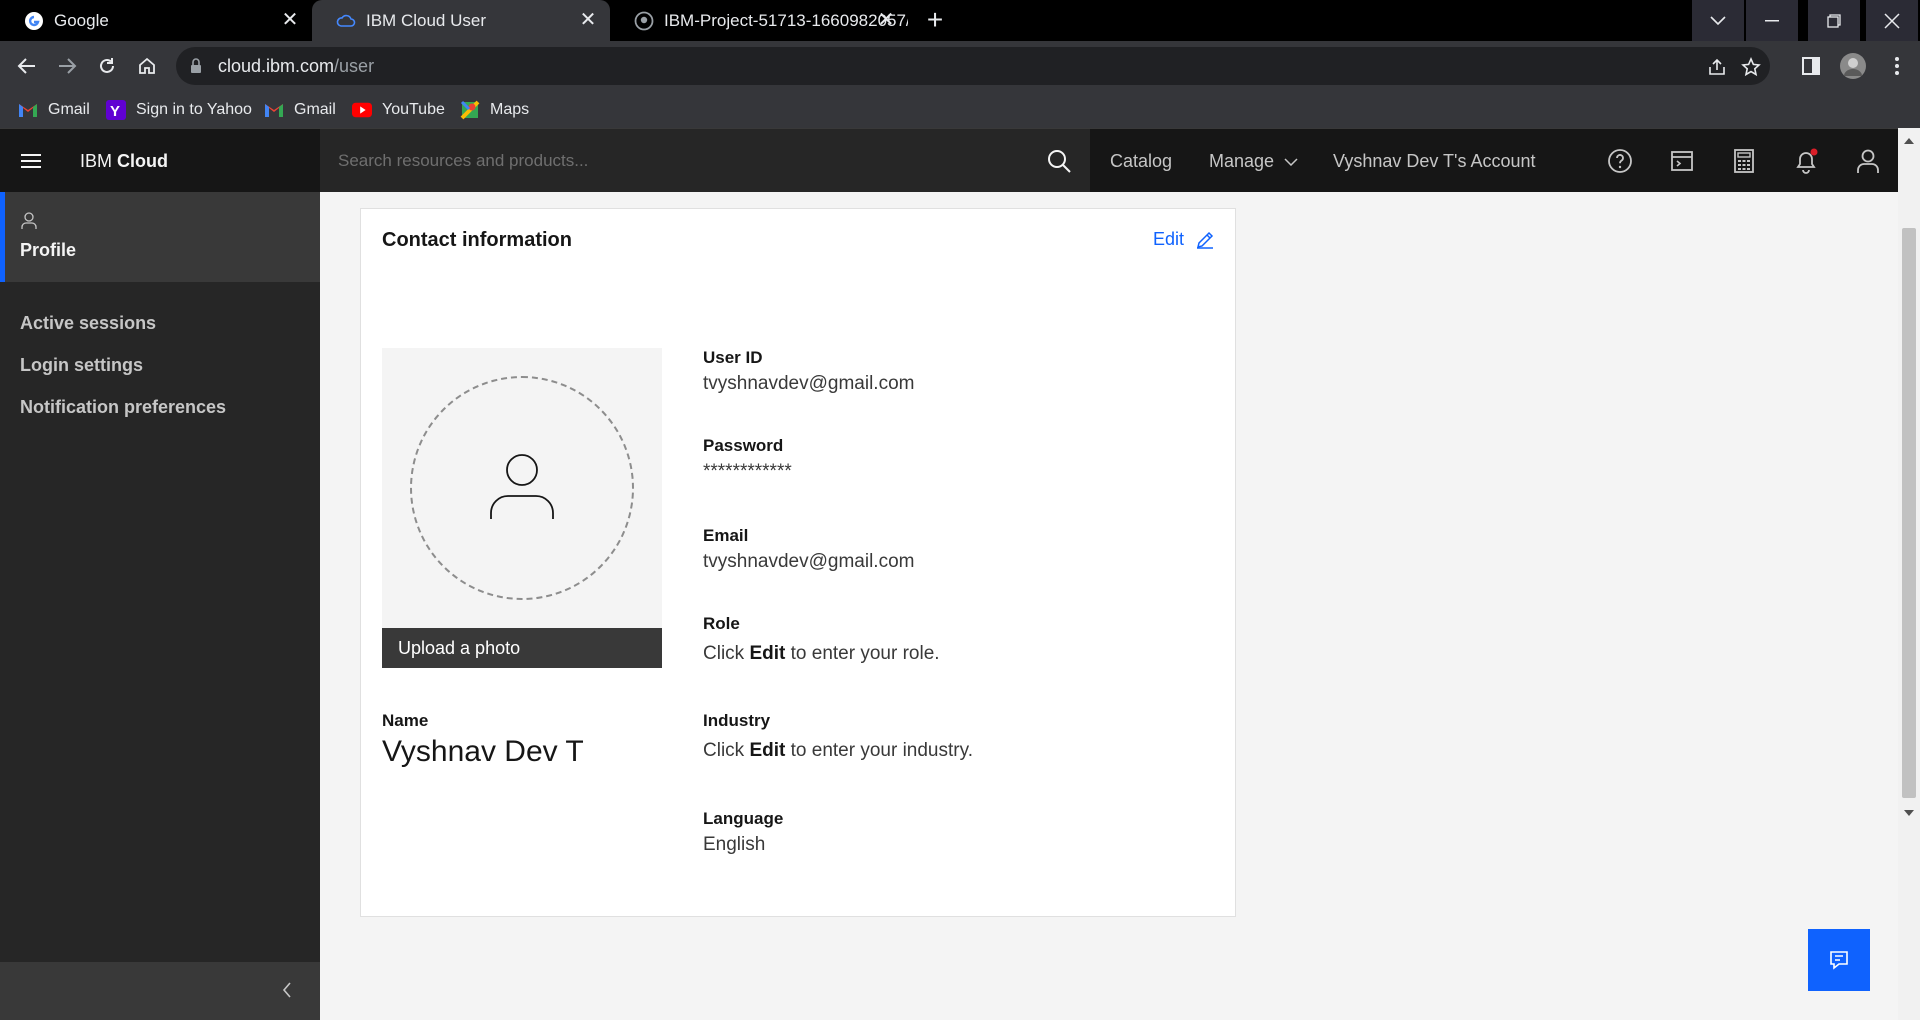 Image resolution: width=1920 pixels, height=1020 pixels. What do you see at coordinates (81, 365) in the screenshot?
I see `sidebar-item-login-settings: Login settings` at bounding box center [81, 365].